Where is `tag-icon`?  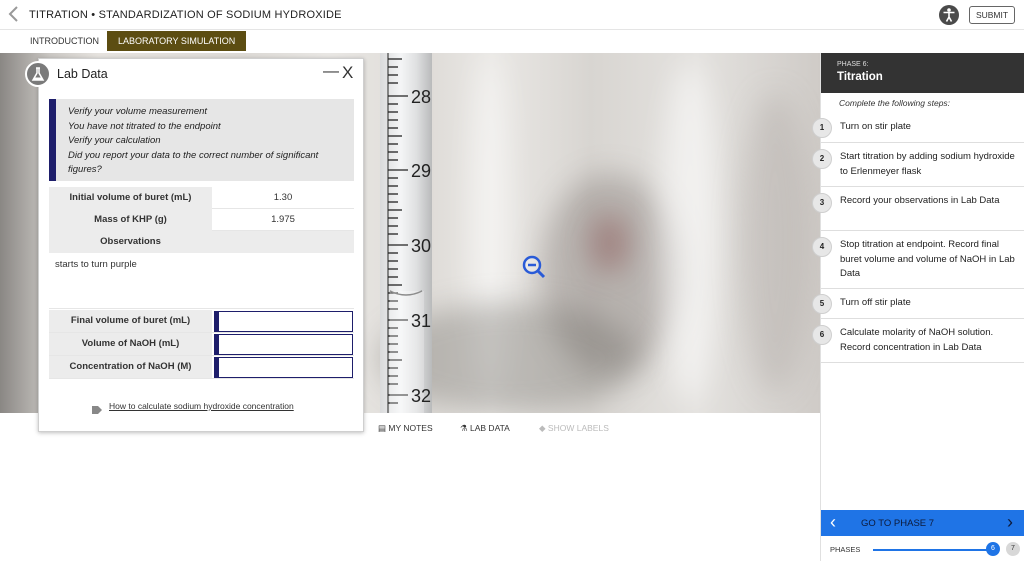
tag-icon is located at coordinates (97, 411).